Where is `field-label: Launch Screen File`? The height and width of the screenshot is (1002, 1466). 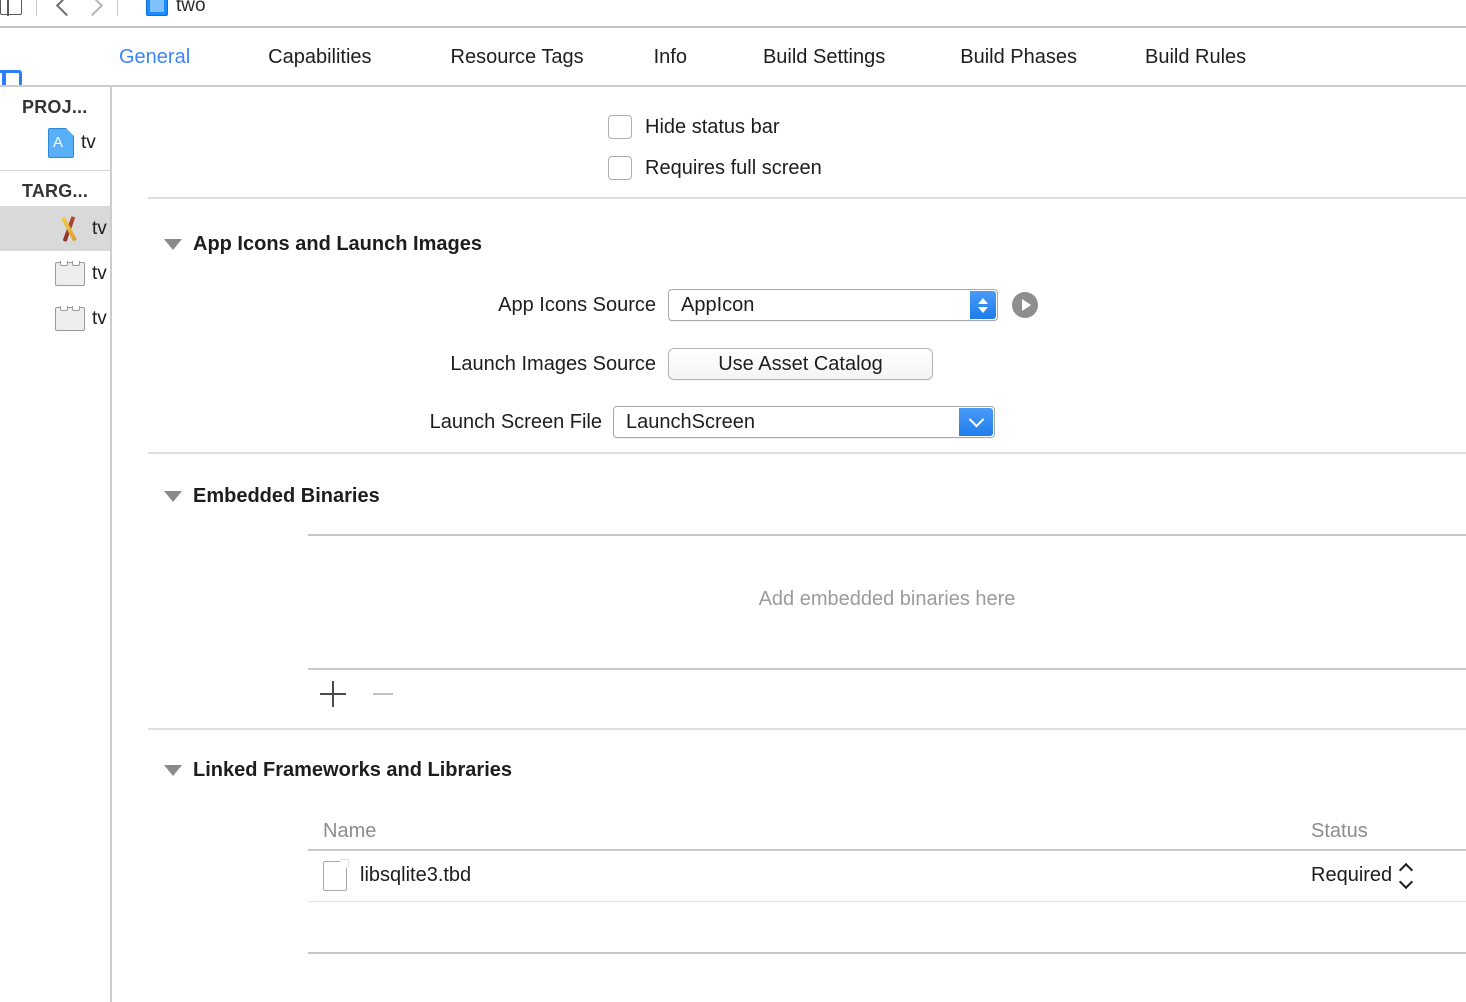
field-label: Launch Screen File is located at coordinates (515, 421).